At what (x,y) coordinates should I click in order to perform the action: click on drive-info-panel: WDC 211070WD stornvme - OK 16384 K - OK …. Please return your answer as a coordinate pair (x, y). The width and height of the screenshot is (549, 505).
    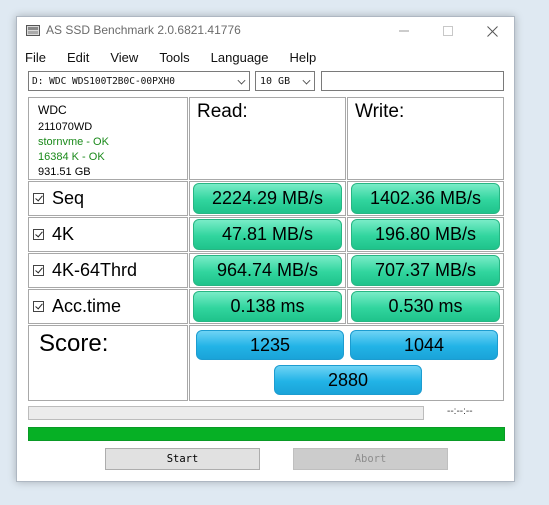
    Looking at the image, I should click on (108, 138).